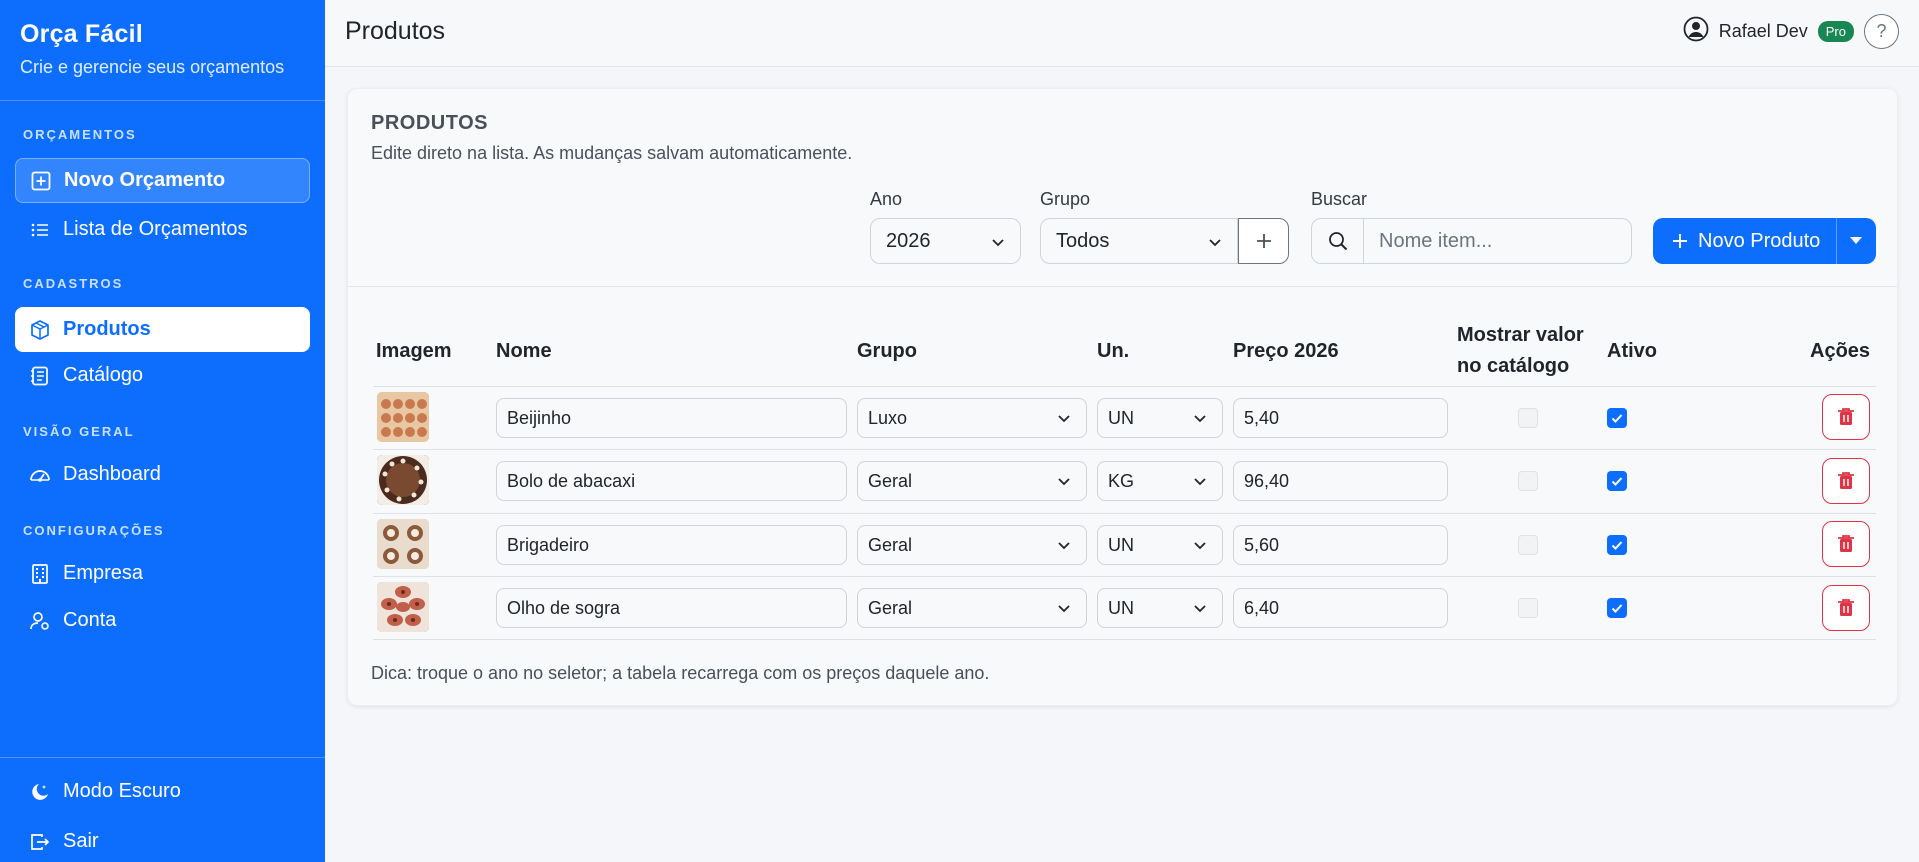  I want to click on user-name: Rafael Dev, so click(1763, 31).